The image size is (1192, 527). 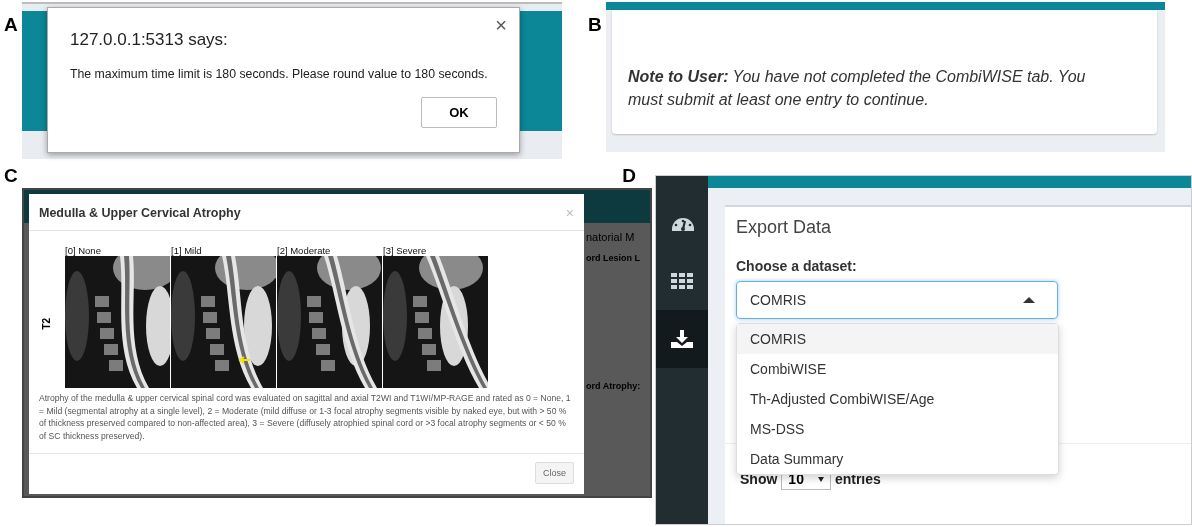 I want to click on dropdown-option: COMRIS, so click(x=897, y=339).